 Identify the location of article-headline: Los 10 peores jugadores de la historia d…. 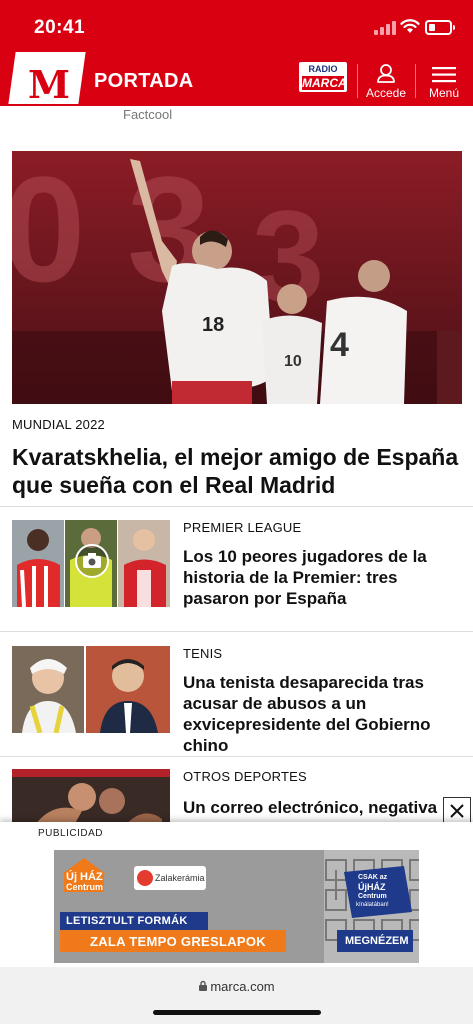
(323, 577).